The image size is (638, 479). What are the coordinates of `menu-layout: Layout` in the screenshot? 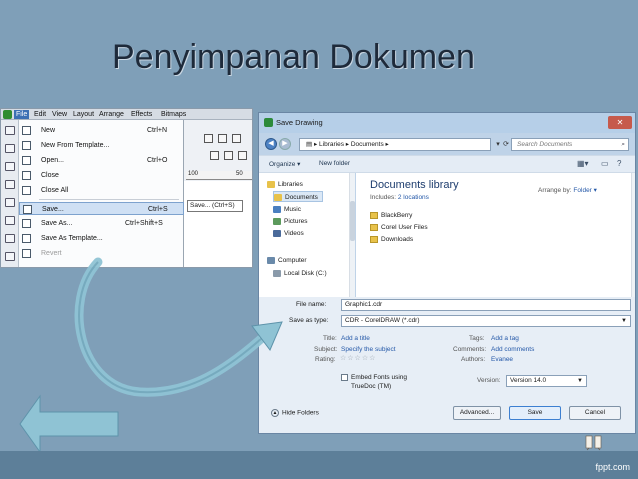 It's located at (83, 114).